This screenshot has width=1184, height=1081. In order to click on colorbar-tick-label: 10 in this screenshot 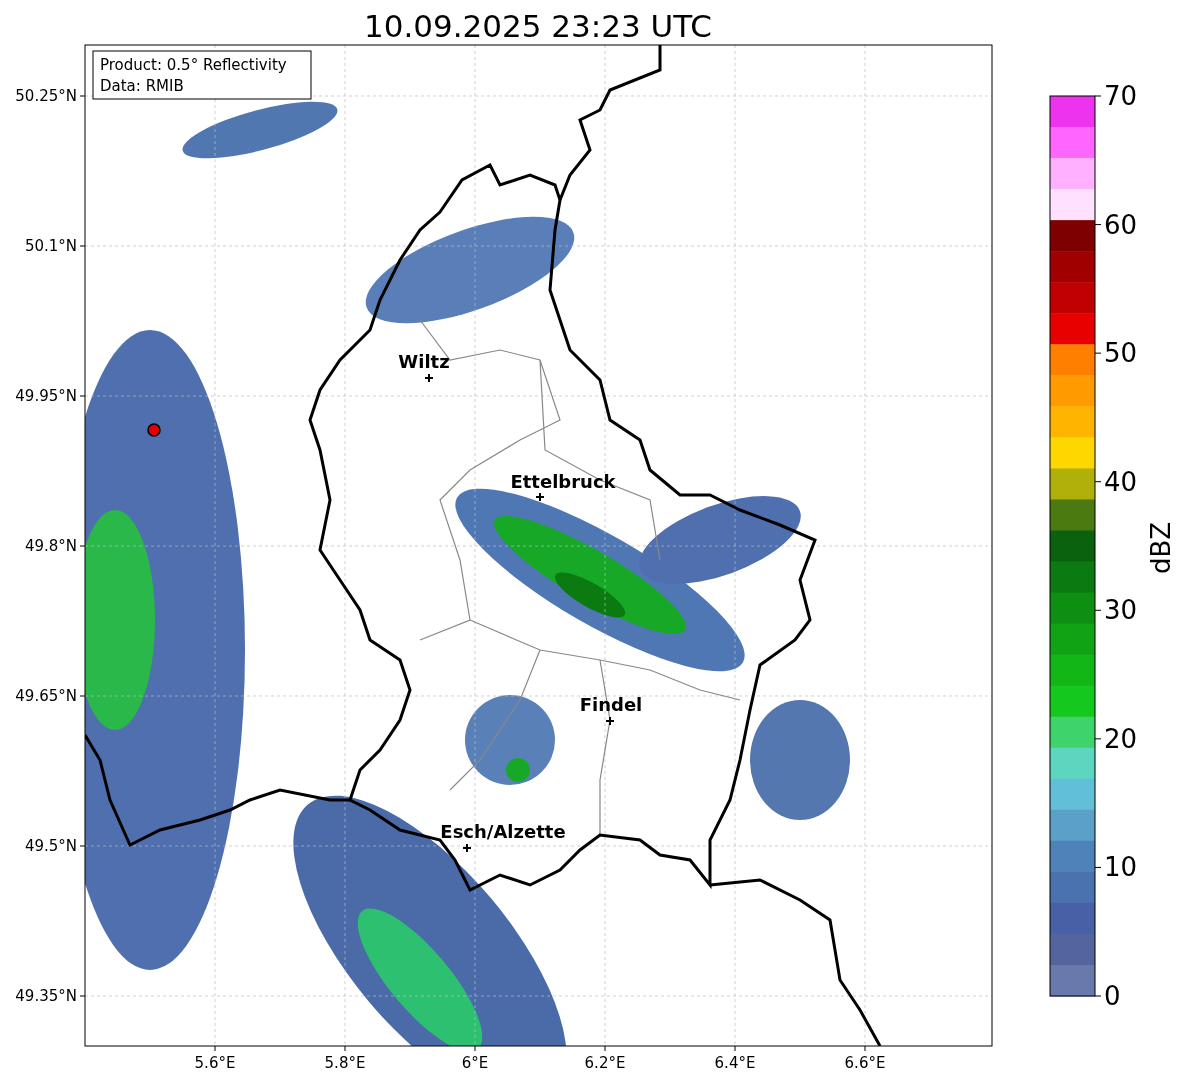, I will do `click(1121, 867)`.